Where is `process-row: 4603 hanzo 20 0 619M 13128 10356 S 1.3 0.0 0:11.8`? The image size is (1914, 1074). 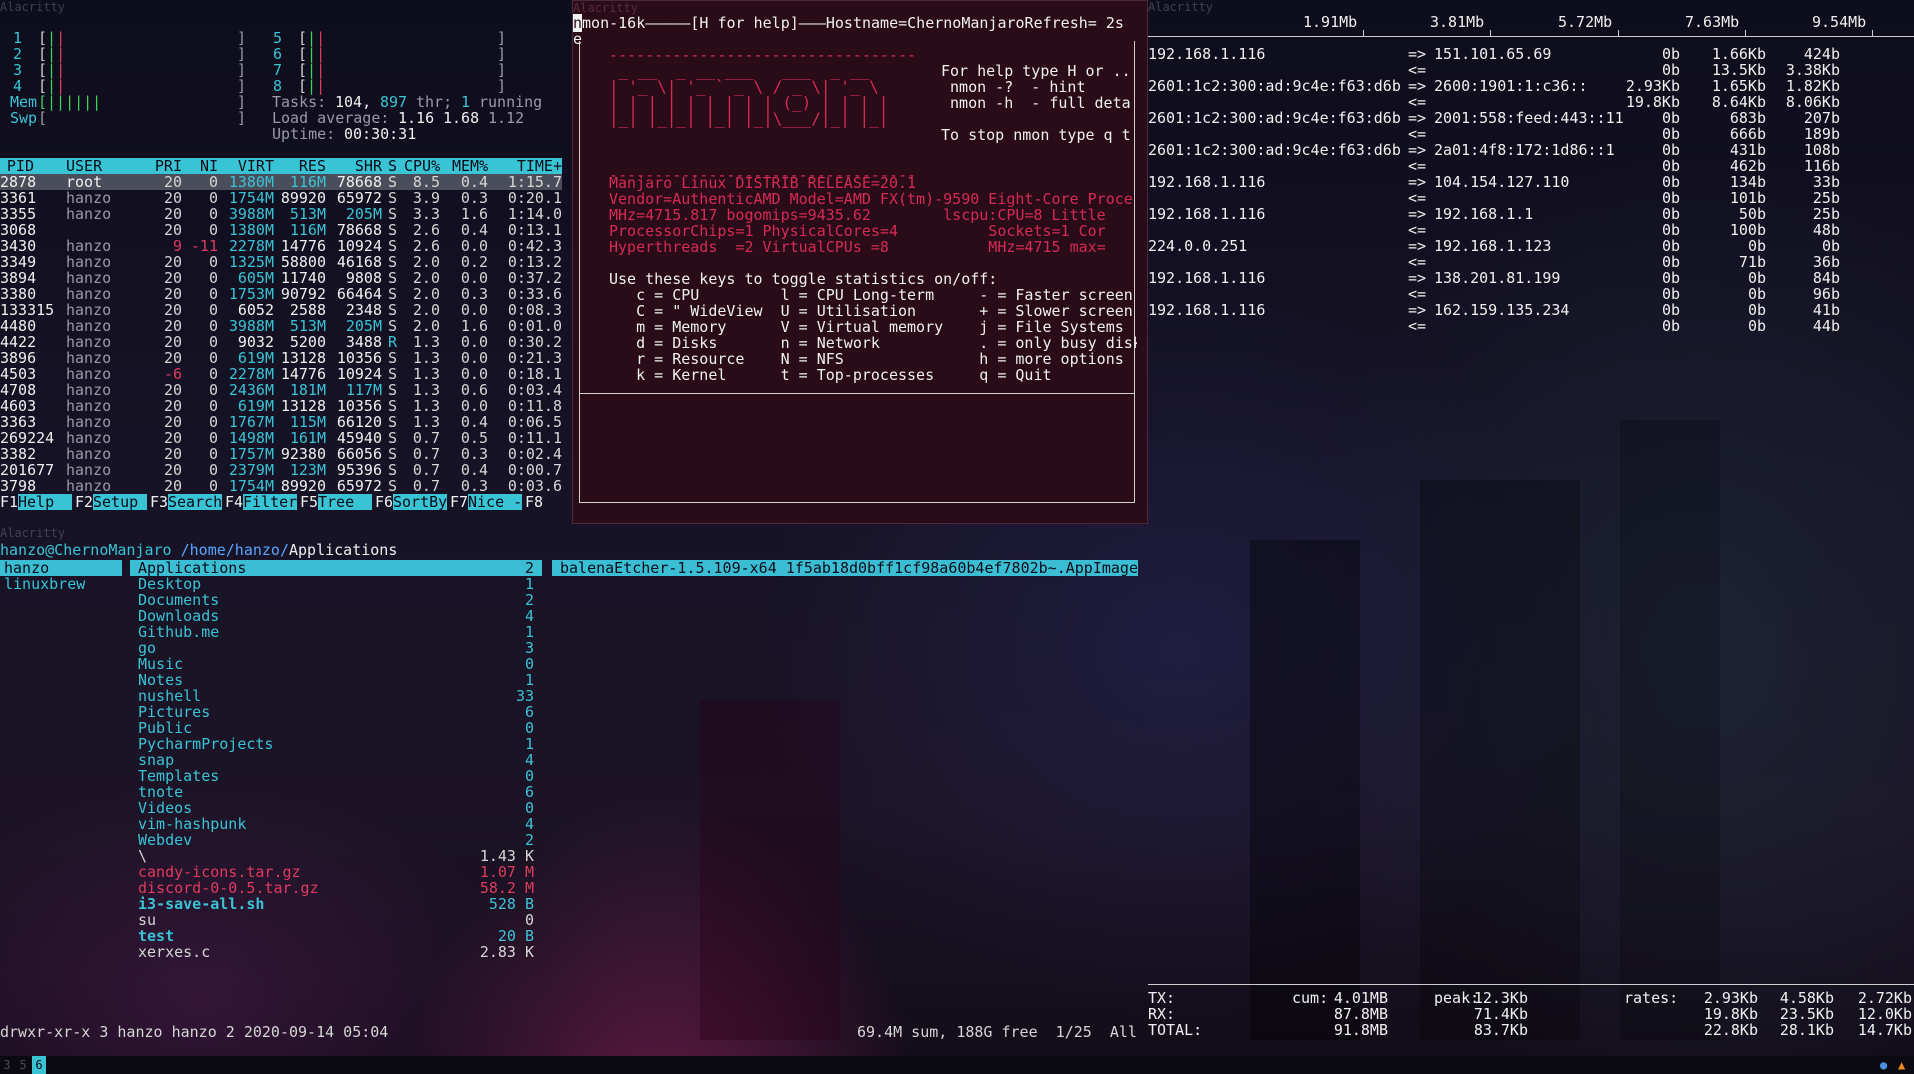 process-row: 4603 hanzo 20 0 619M 13128 10356 S 1.3 0.0 0:11.8 is located at coordinates (281, 406).